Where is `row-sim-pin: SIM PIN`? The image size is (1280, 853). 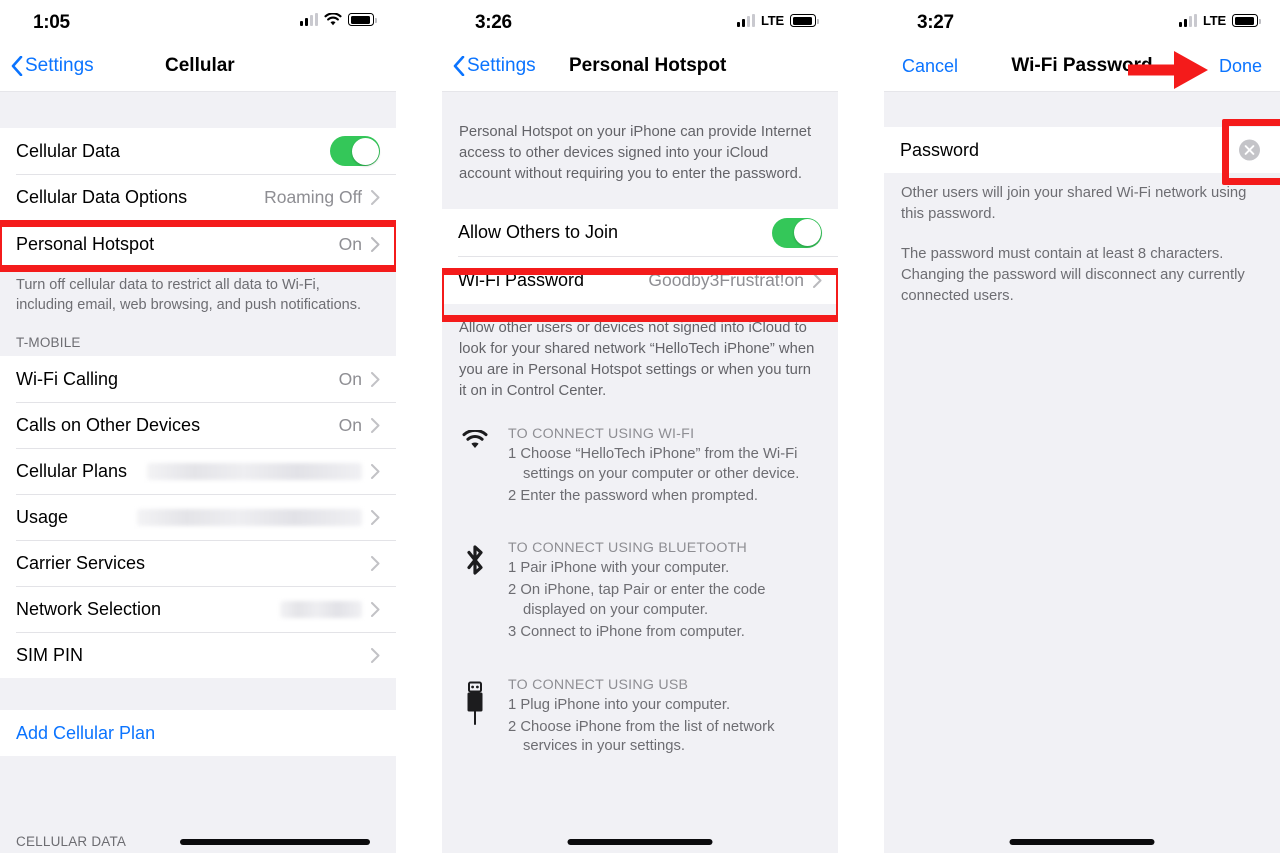
row-sim-pin: SIM PIN is located at coordinates (198, 655).